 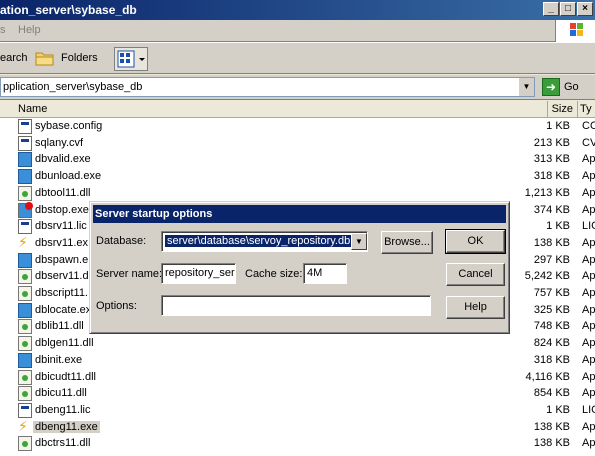 What do you see at coordinates (571, 87) in the screenshot?
I see `go-button: Go` at bounding box center [571, 87].